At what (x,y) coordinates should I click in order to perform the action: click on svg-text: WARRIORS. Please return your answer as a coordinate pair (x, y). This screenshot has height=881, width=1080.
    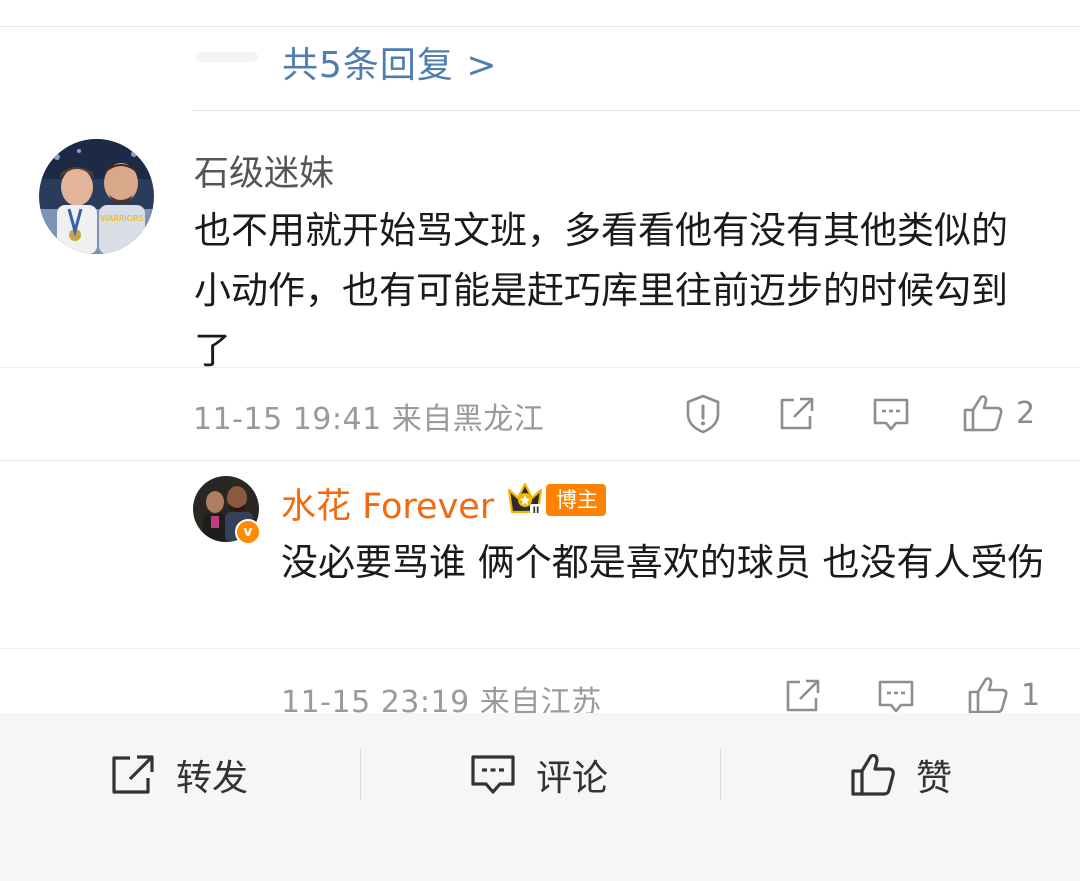
    Looking at the image, I should click on (121, 218).